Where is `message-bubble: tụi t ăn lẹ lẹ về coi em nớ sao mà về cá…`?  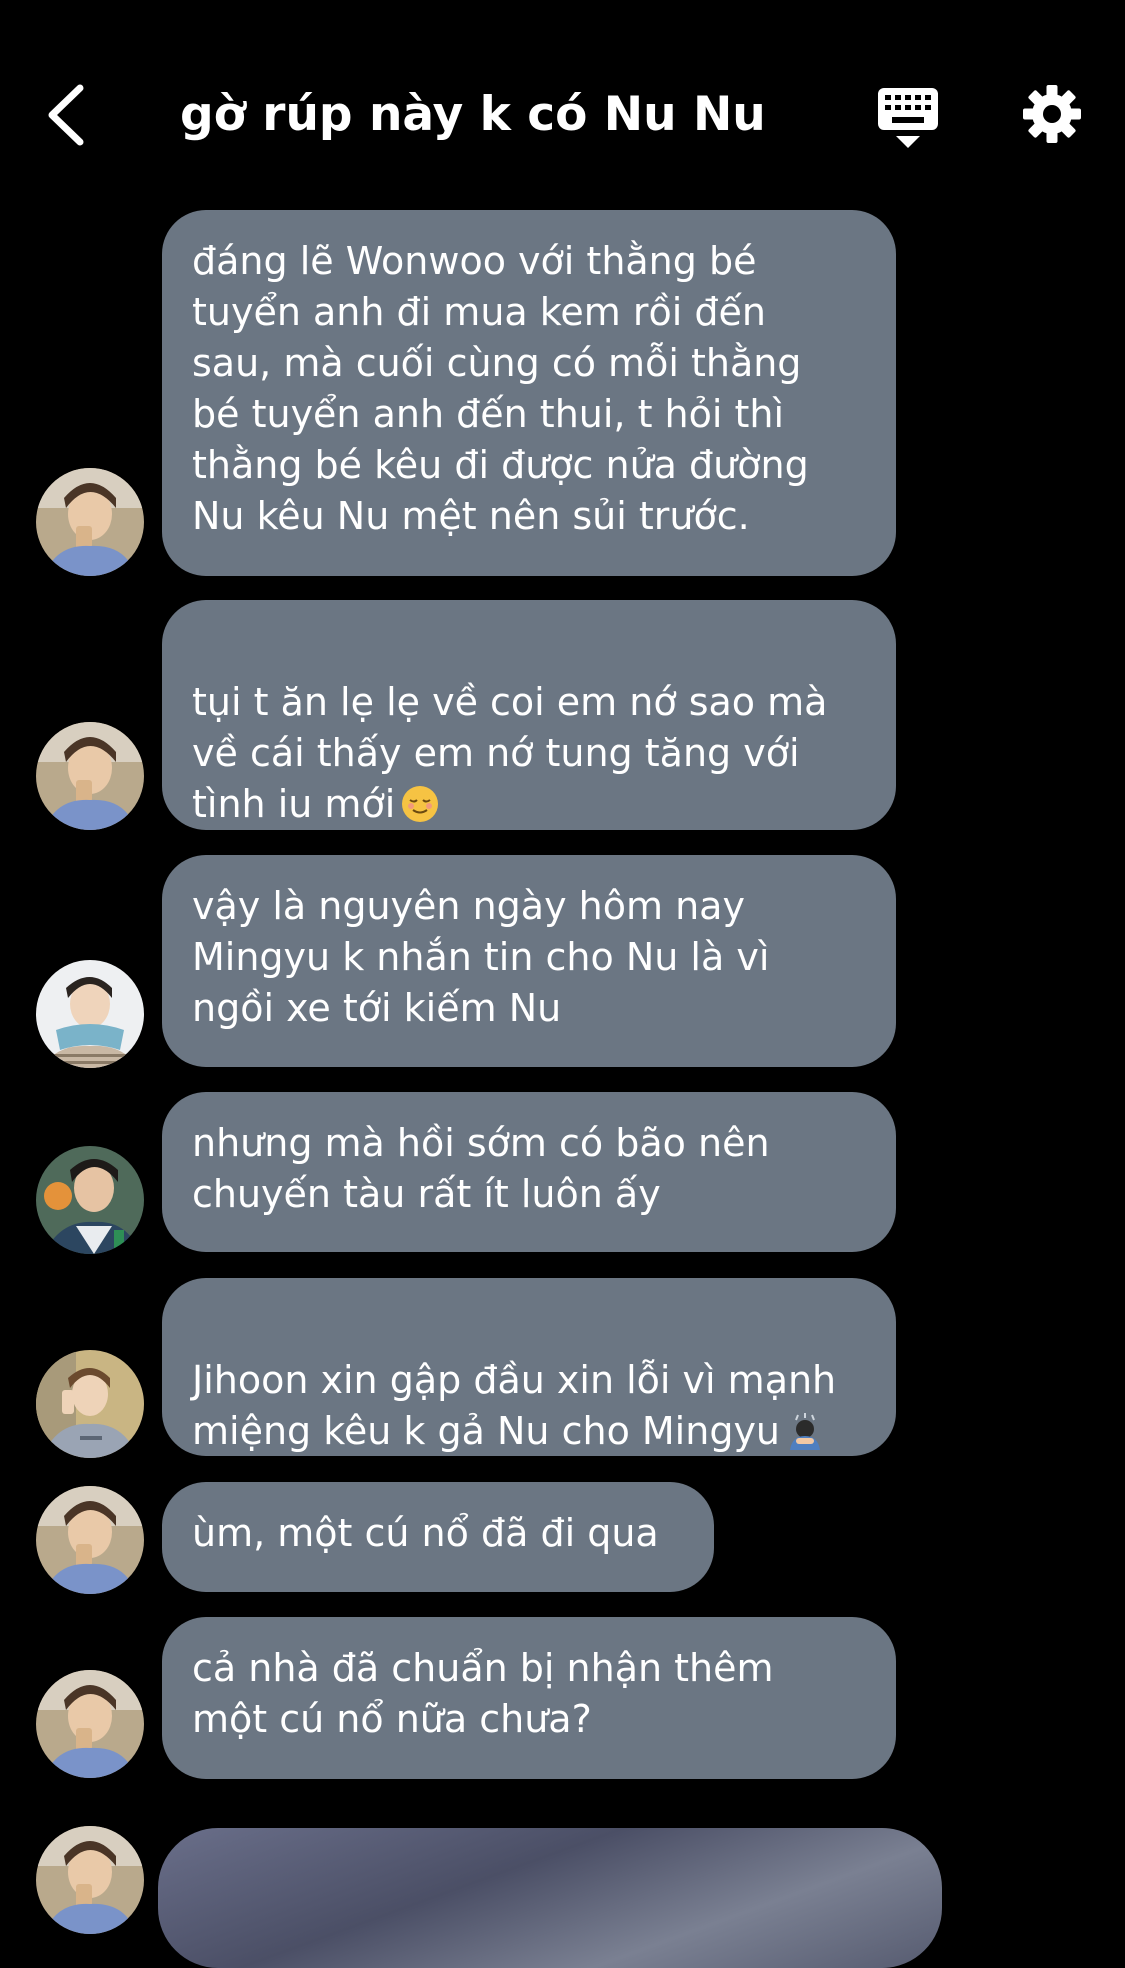
message-bubble: tụi t ăn lẹ lẹ về coi em nớ sao mà về cá… is located at coordinates (529, 715).